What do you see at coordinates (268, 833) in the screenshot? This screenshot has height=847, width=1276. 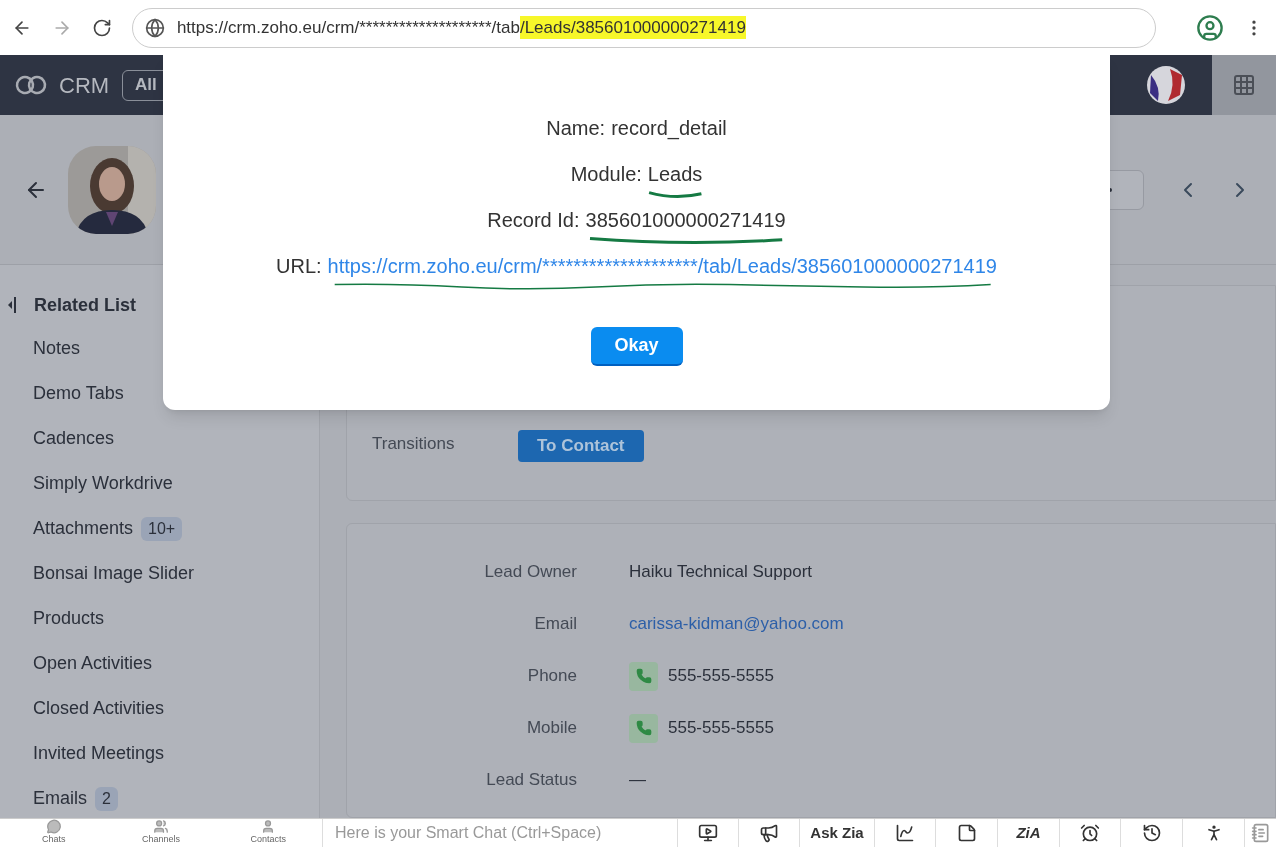 I see `chat-nav-tab: Contacts` at bounding box center [268, 833].